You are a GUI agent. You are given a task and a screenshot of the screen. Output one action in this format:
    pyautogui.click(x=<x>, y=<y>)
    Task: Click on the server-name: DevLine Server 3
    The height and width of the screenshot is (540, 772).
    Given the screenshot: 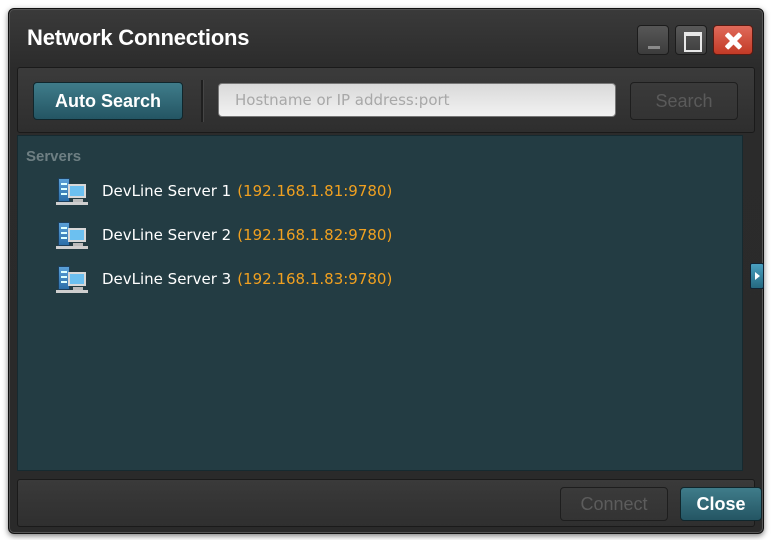 What is the action you would take?
    pyautogui.click(x=167, y=279)
    